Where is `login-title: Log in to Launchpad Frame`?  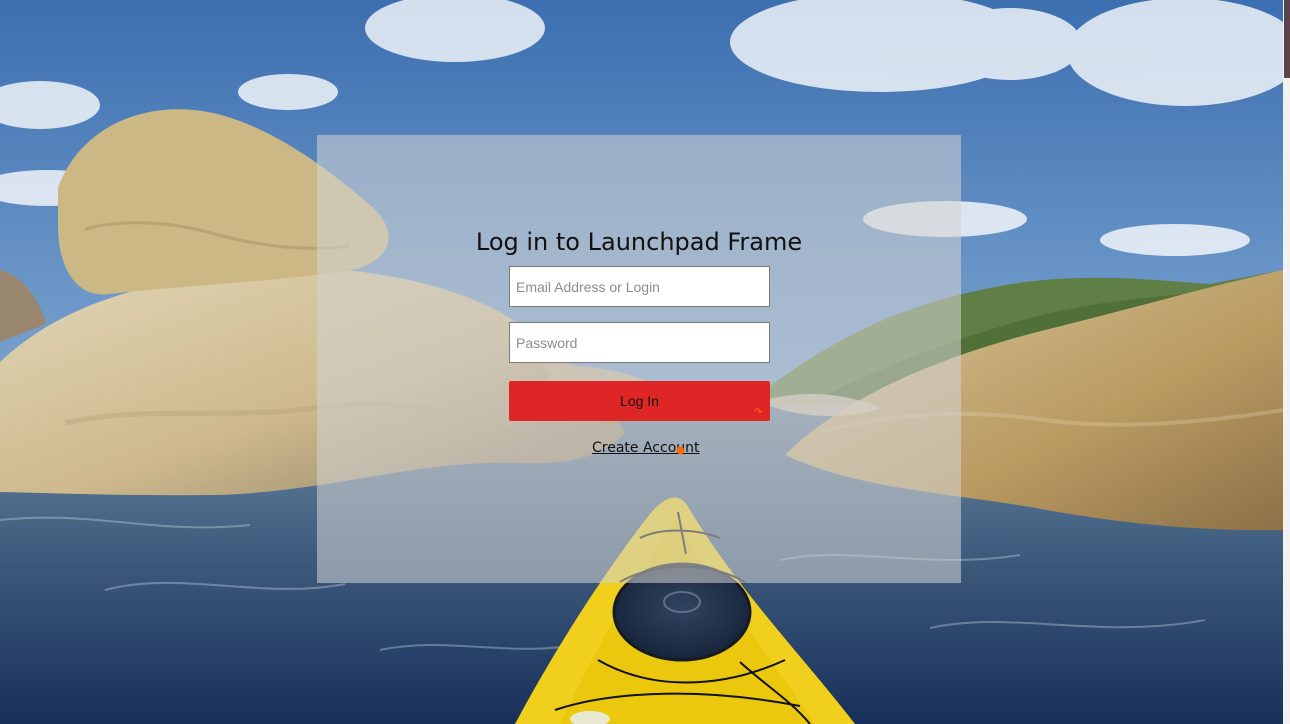 login-title: Log in to Launchpad Frame is located at coordinates (639, 242).